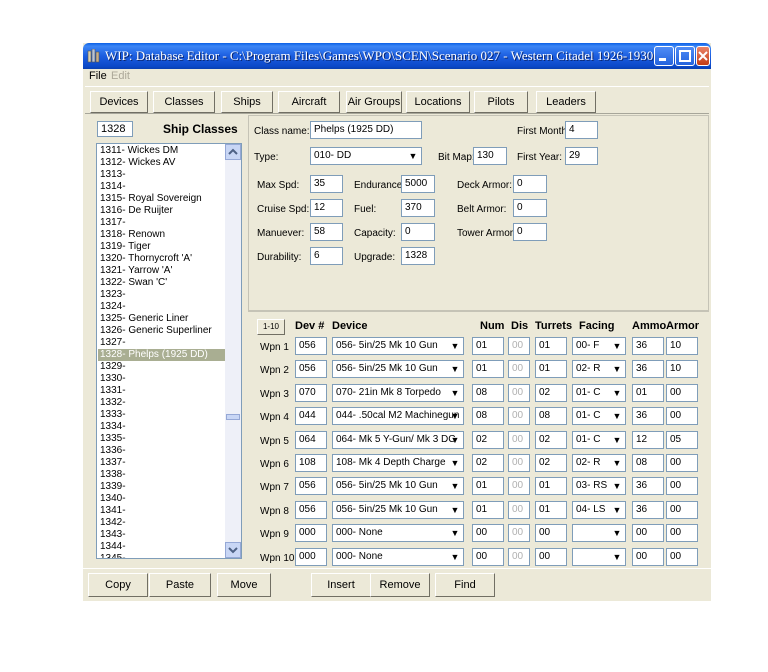 Image resolution: width=768 pixels, height=672 pixels. Describe the element at coordinates (115, 129) in the screenshot. I see `class-id-input: 1328` at that location.